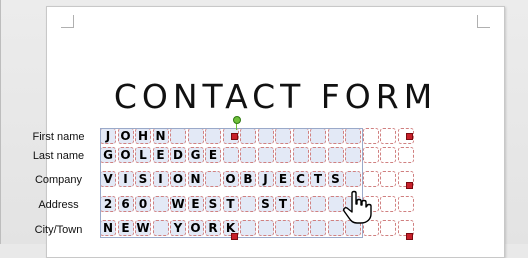 Image resolution: width=528 pixels, height=258 pixels. I want to click on field-label-address: Address, so click(58, 205).